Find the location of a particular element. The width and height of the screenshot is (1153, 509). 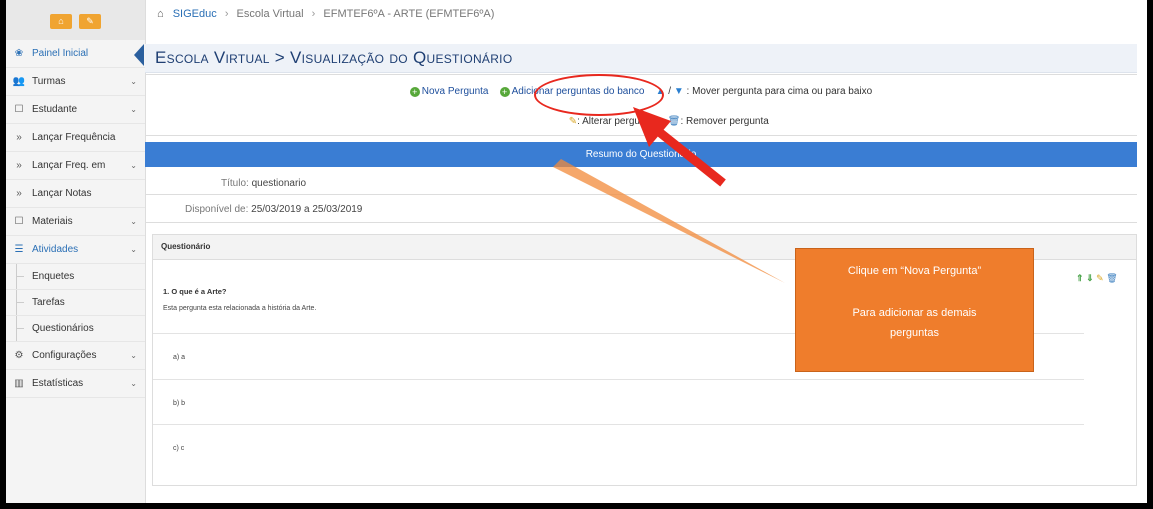

users-icon: 👥 is located at coordinates (19, 81).